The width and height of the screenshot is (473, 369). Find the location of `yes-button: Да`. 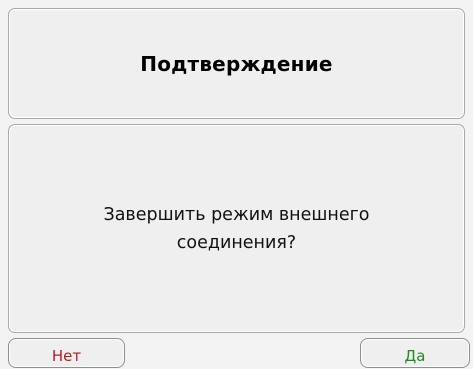

yes-button: Да is located at coordinates (415, 353).